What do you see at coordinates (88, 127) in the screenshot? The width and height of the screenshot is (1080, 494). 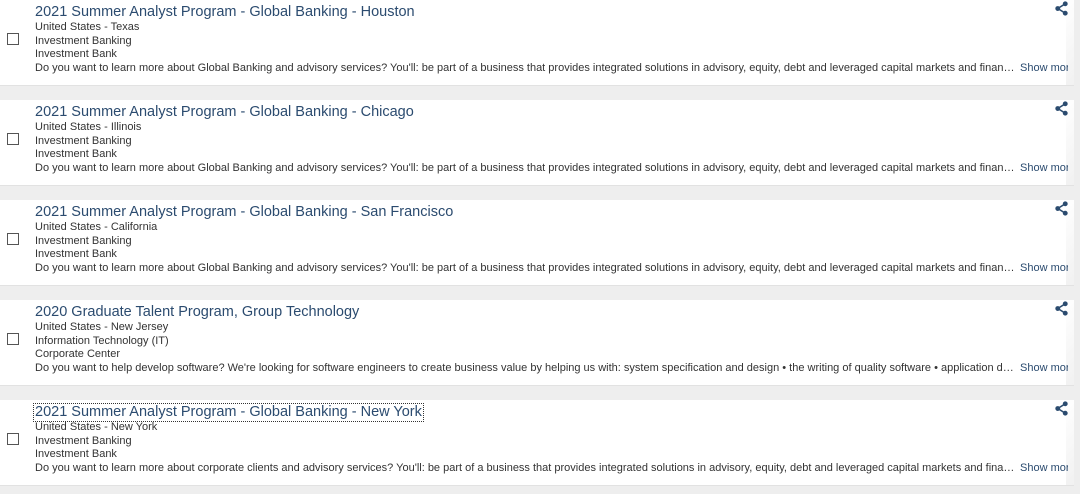 I see `job-location: United States - Illinois` at bounding box center [88, 127].